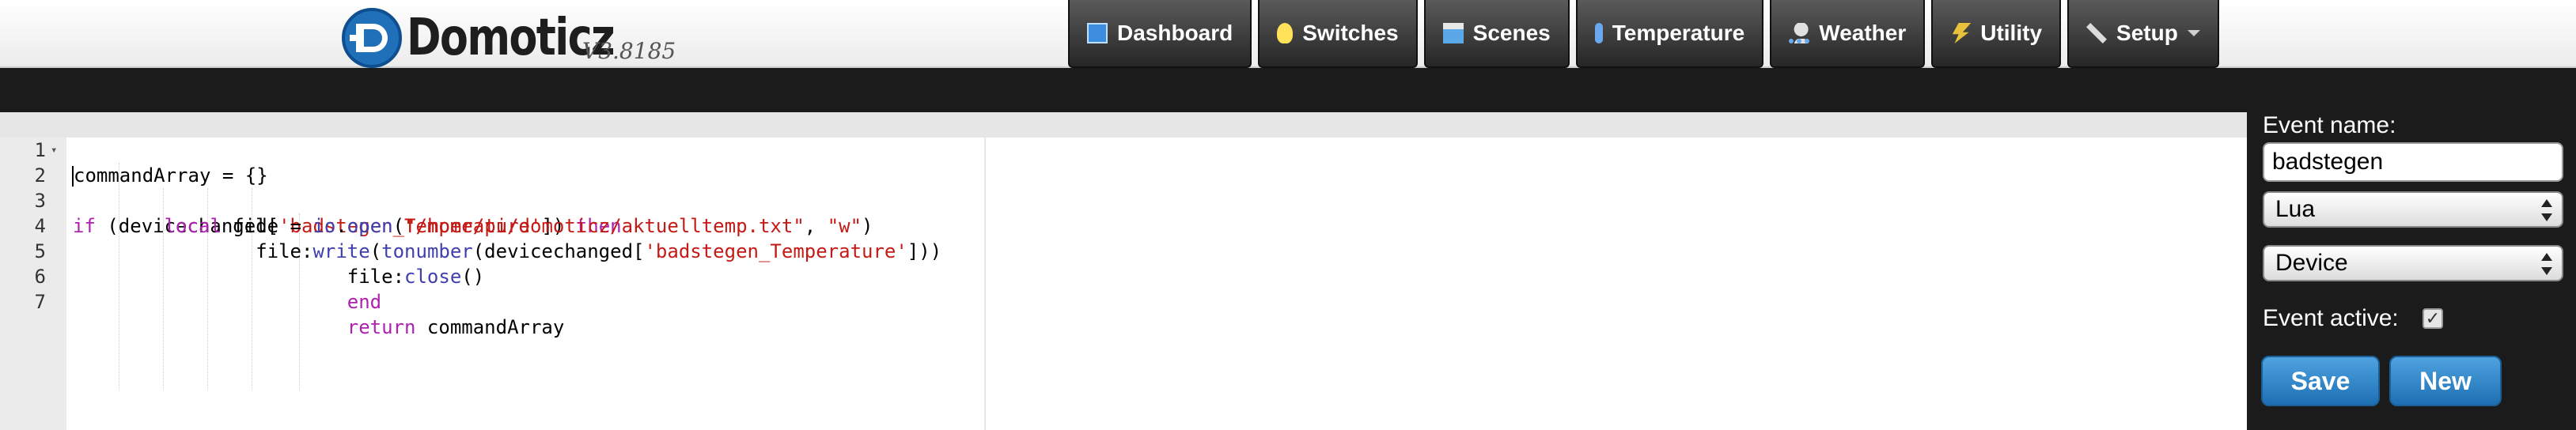  Describe the element at coordinates (54, 150) in the screenshot. I see `fold-arrow-icon: ▾` at that location.